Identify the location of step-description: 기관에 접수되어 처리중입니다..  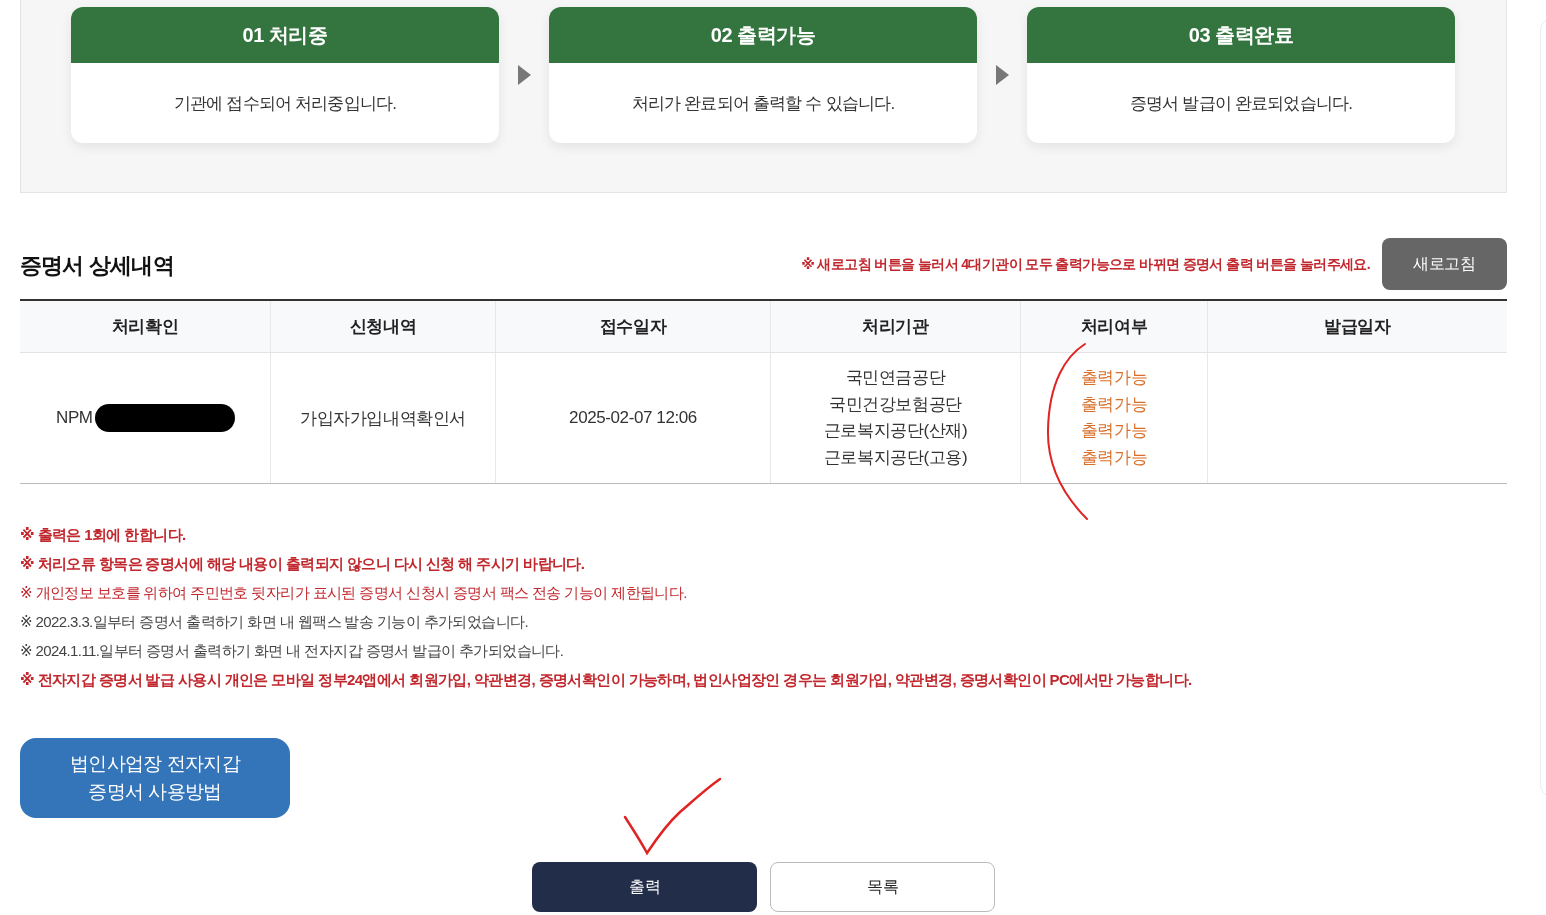
(285, 103).